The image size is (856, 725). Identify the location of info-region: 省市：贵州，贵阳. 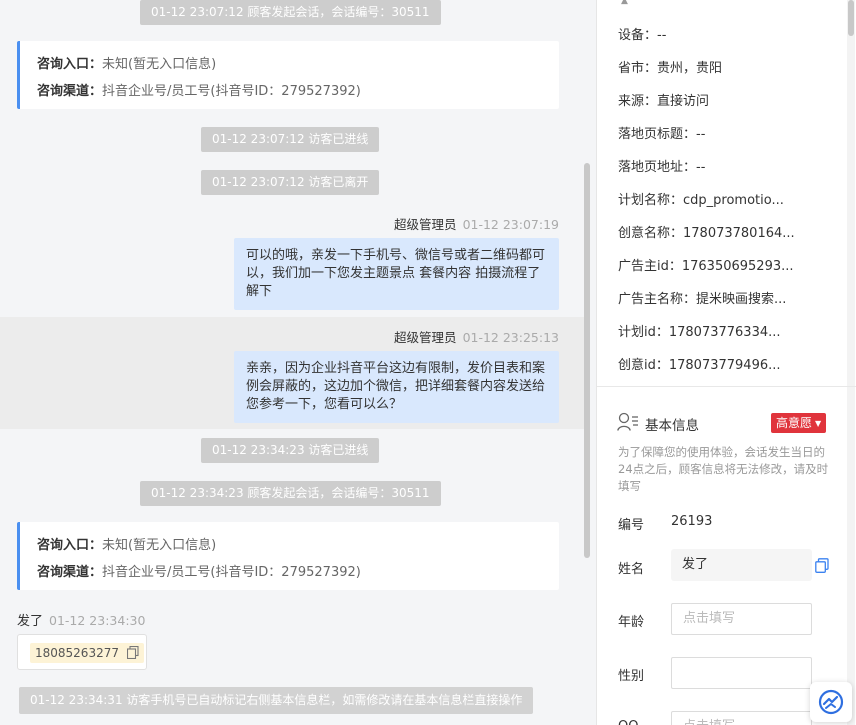
(670, 68).